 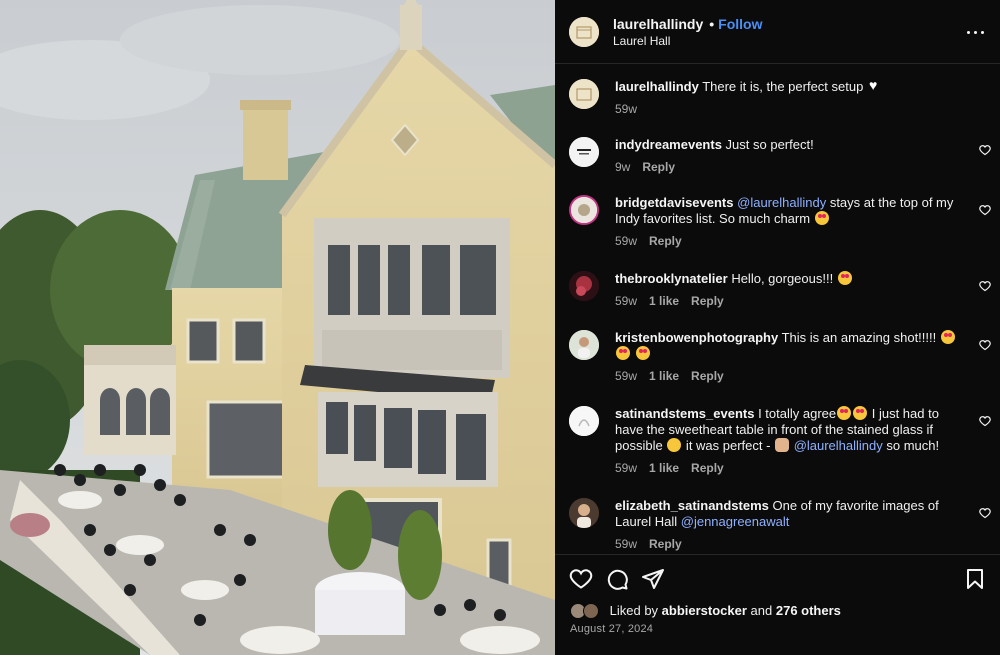 What do you see at coordinates (735, 521) in the screenshot?
I see `mention-link: @jennagreenawalt` at bounding box center [735, 521].